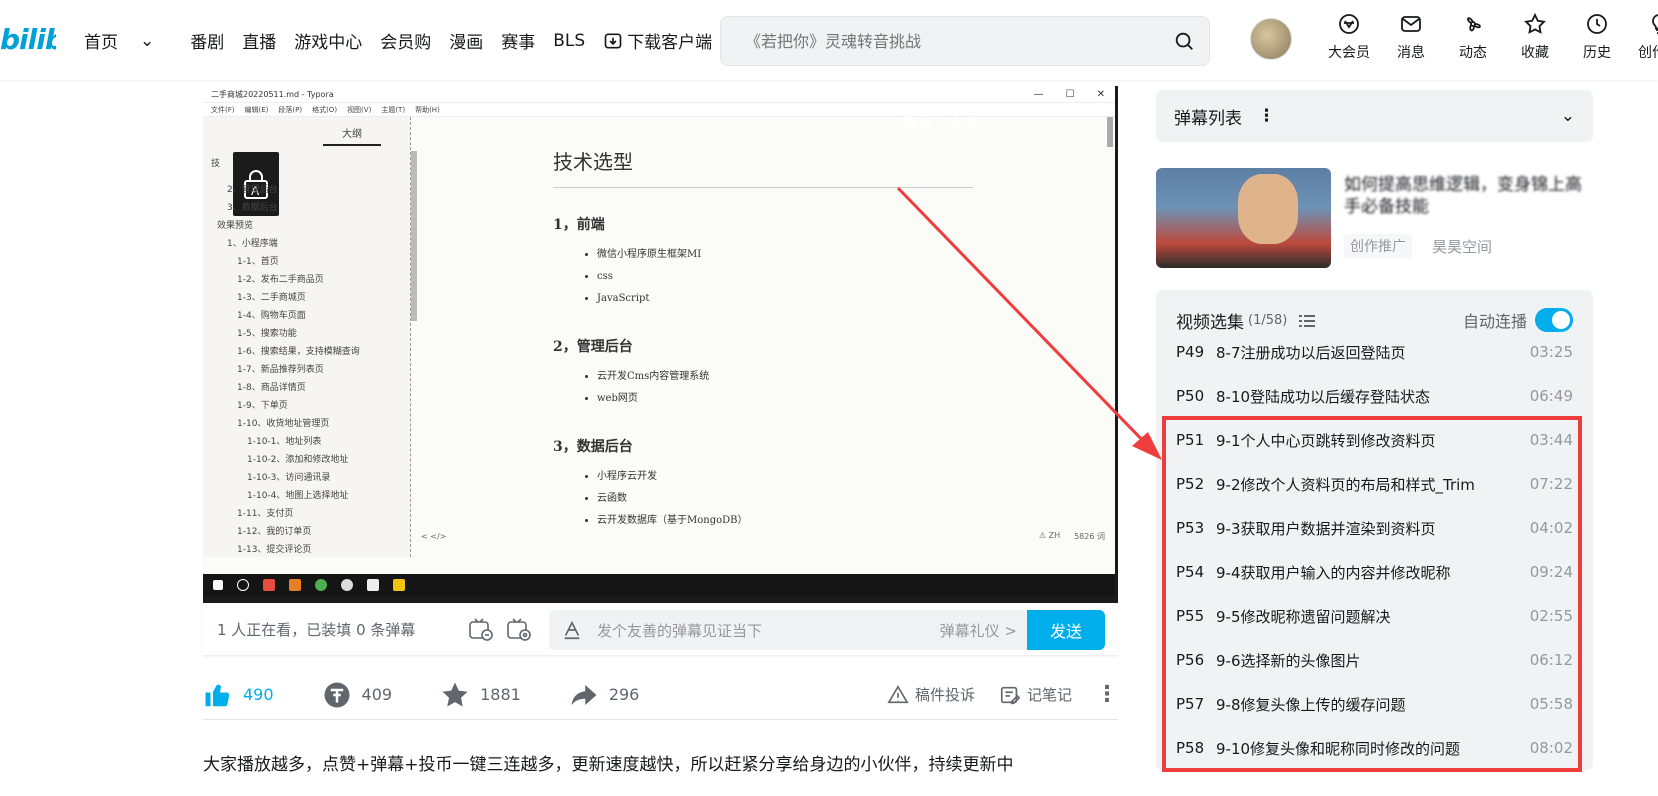 Image resolution: width=1658 pixels, height=796 pixels. What do you see at coordinates (1374, 660) in the screenshot?
I see `list-item: P56 9-6选择新的头像图片 06:12` at bounding box center [1374, 660].